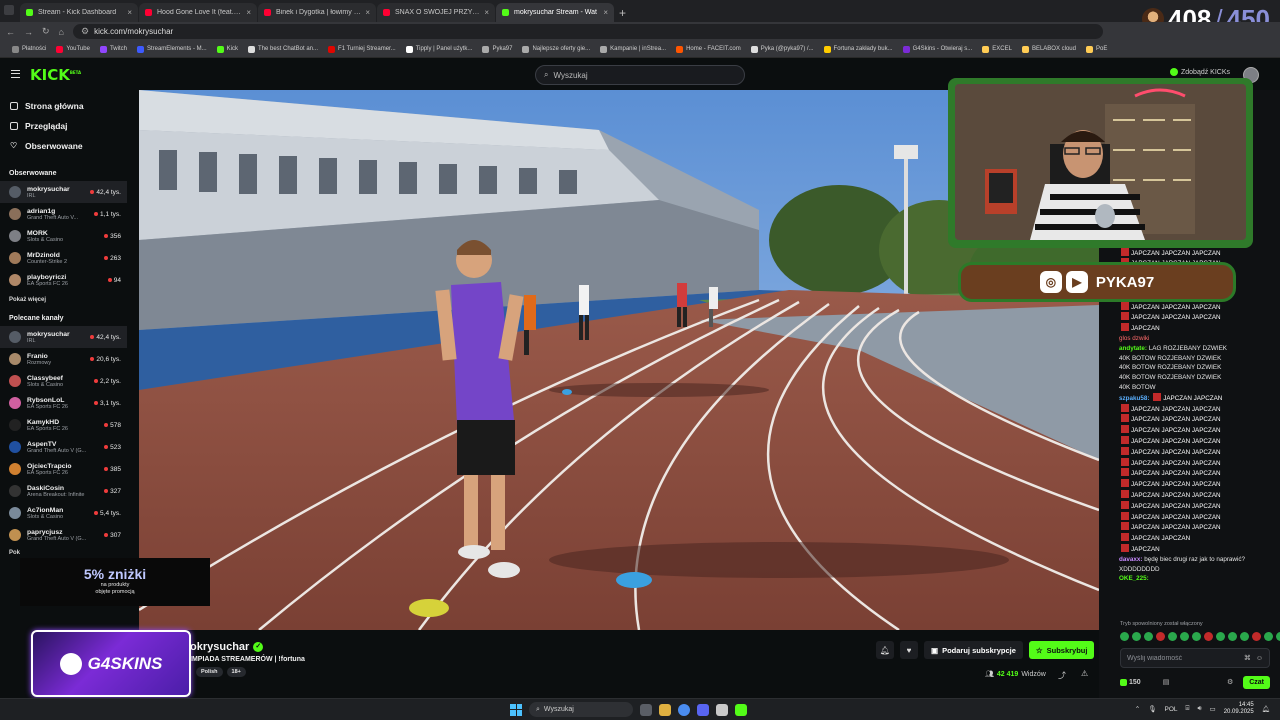 This screenshot has width=1280, height=720. I want to click on command-icon: ⌘, so click(1247, 658).